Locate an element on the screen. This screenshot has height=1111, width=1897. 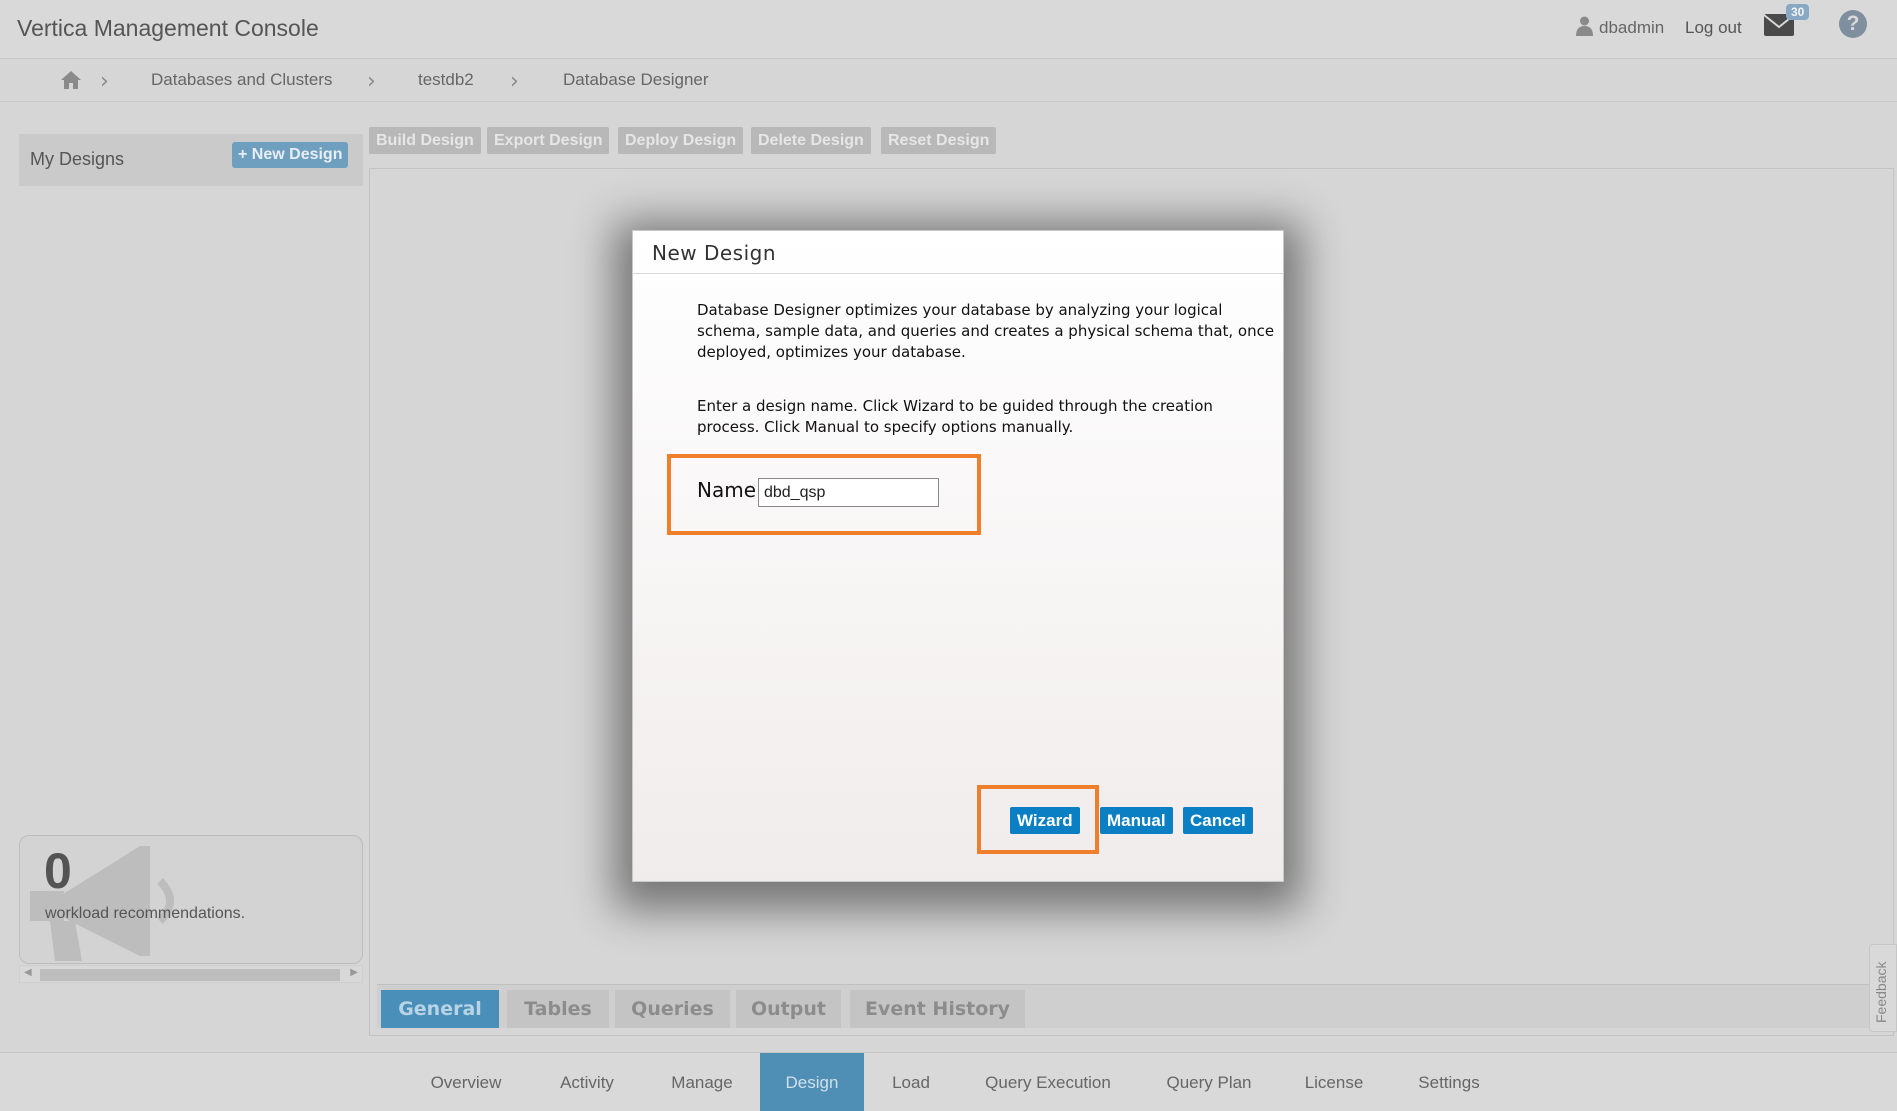
scrollbar-thumb is located at coordinates (190, 975).